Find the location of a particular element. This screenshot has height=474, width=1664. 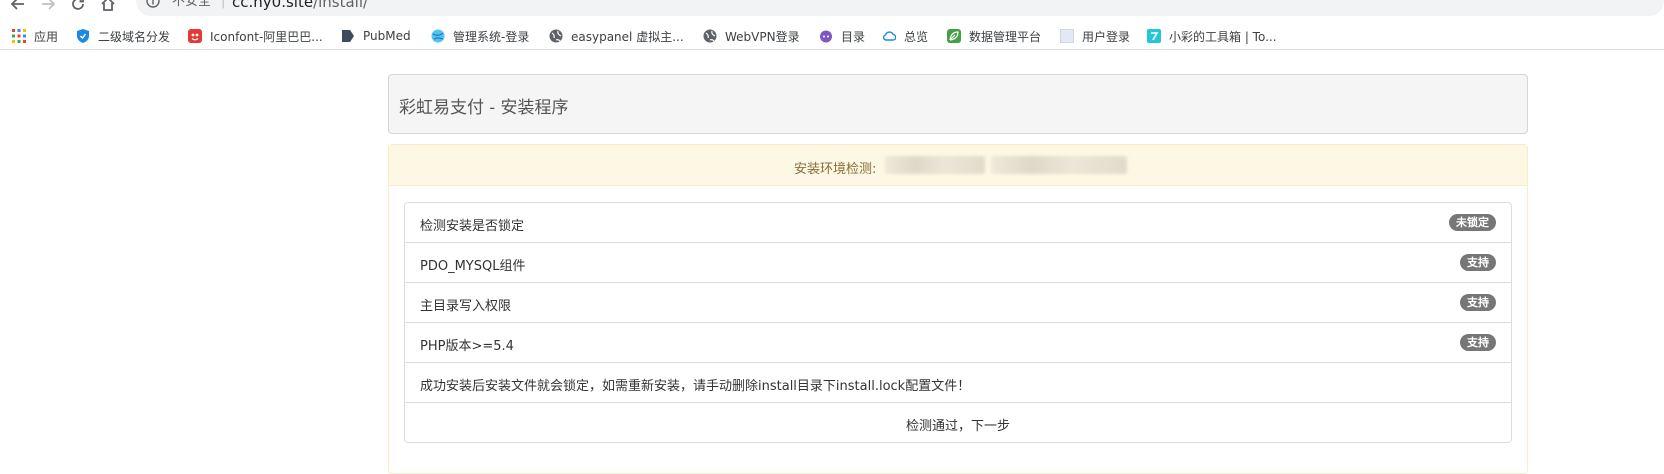

blank-page-icon is located at coordinates (1067, 36).